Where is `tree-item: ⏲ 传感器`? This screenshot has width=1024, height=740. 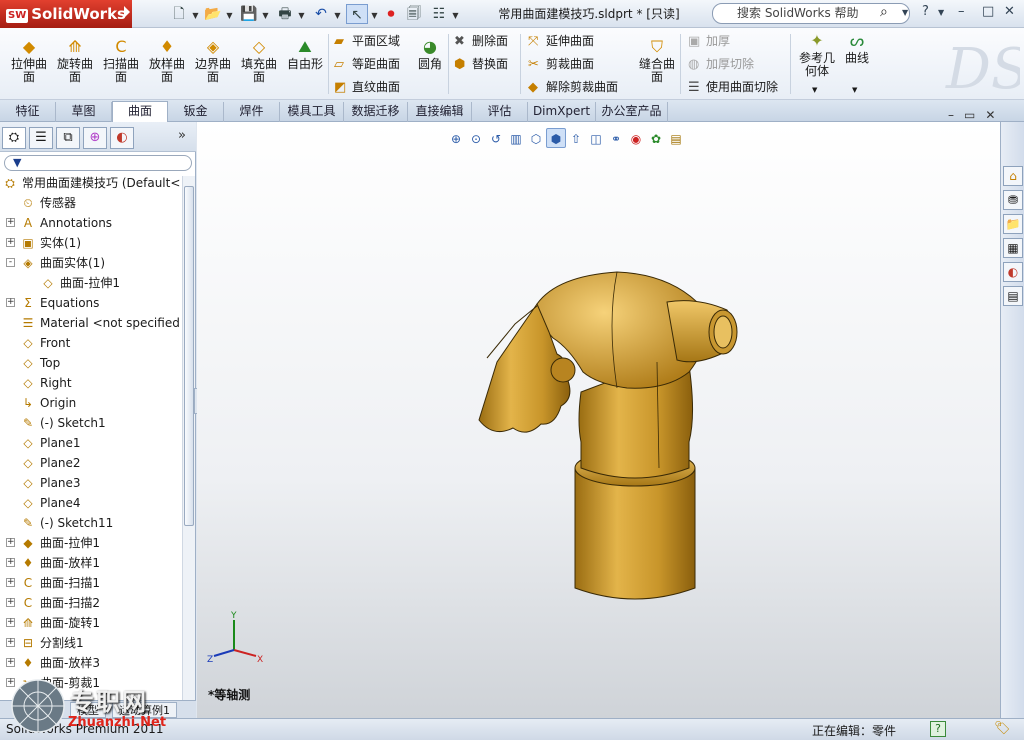
tree-item: ⏲ 传感器 is located at coordinates (91, 203).